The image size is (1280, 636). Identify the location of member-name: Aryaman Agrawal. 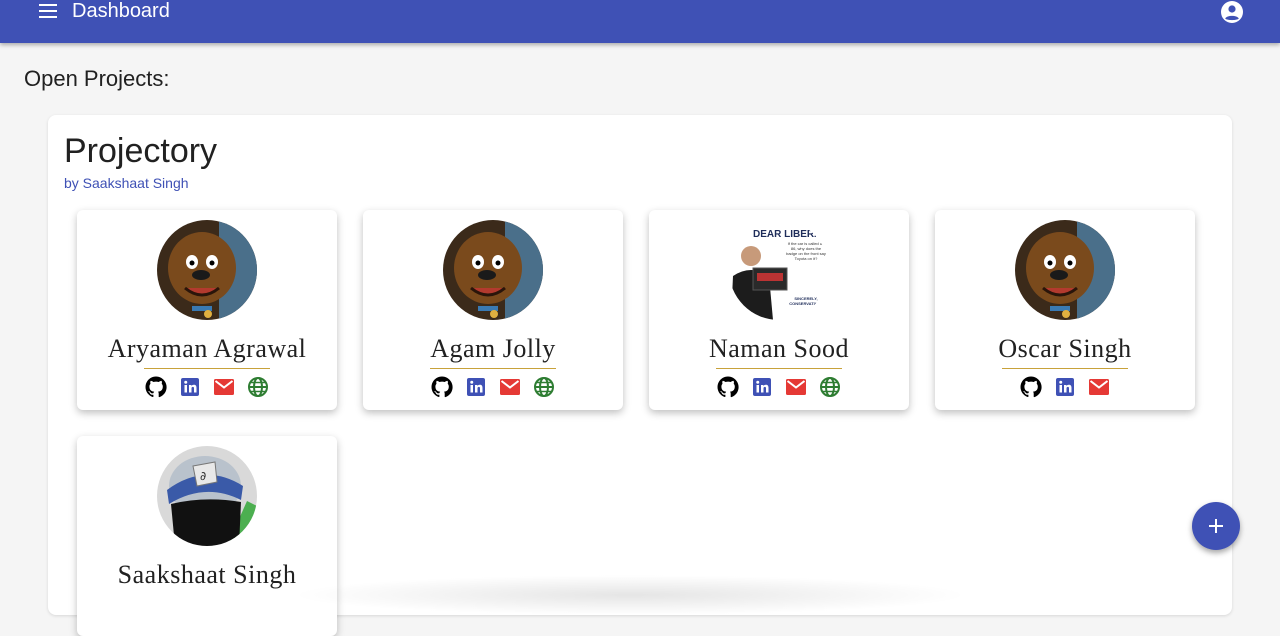
(207, 348).